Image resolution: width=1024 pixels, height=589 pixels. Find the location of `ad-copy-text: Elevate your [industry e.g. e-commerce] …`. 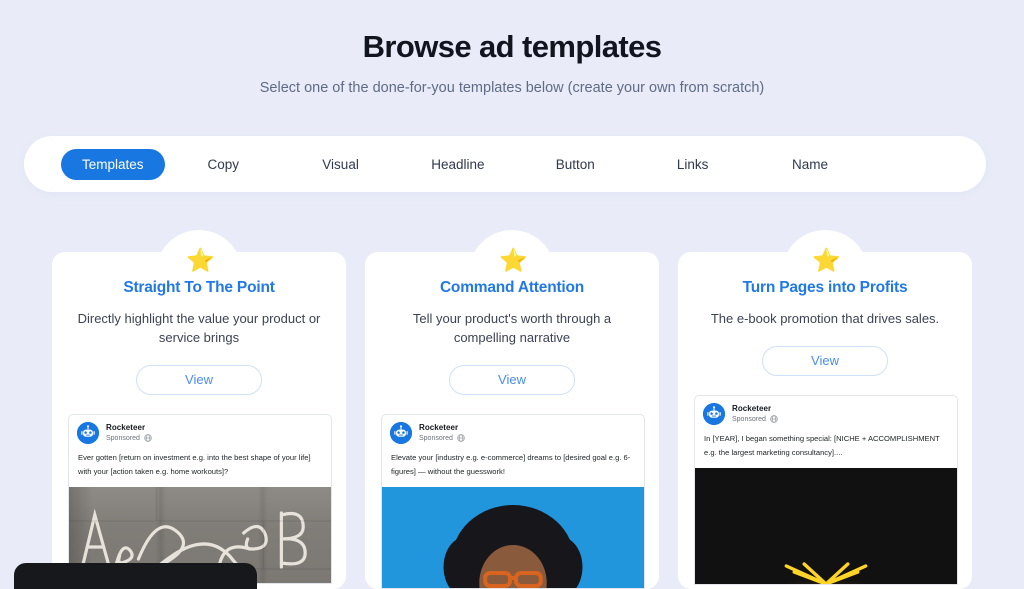

ad-copy-text: Elevate your [industry e.g. e-commerce] … is located at coordinates (511, 465).